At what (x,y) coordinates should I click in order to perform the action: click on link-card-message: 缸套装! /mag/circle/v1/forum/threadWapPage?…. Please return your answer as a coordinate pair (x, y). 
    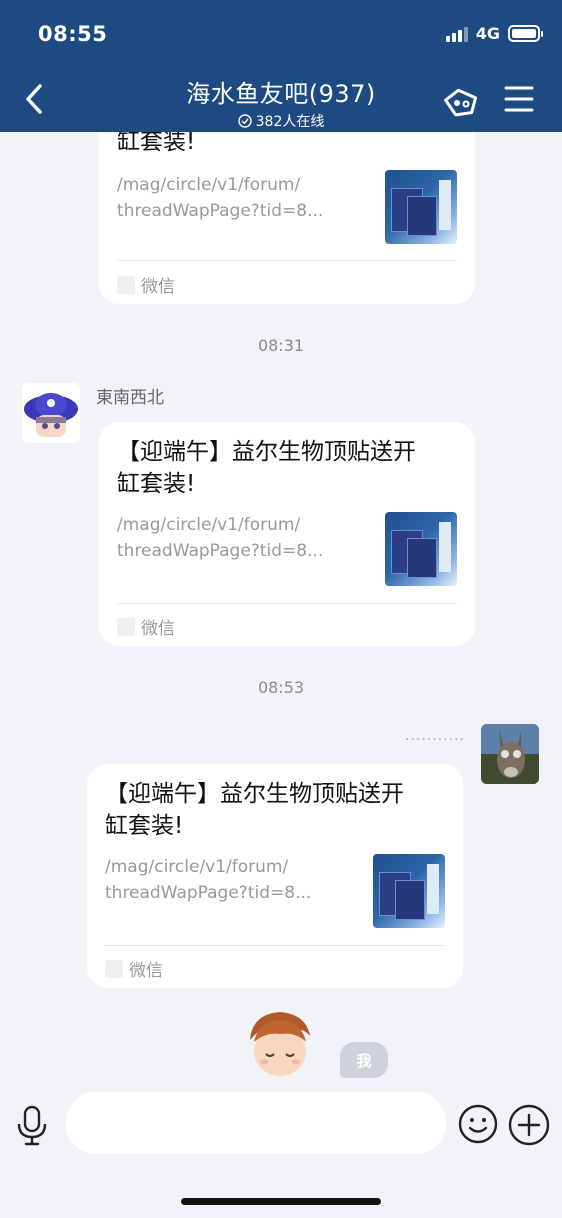
    Looking at the image, I should click on (287, 218).